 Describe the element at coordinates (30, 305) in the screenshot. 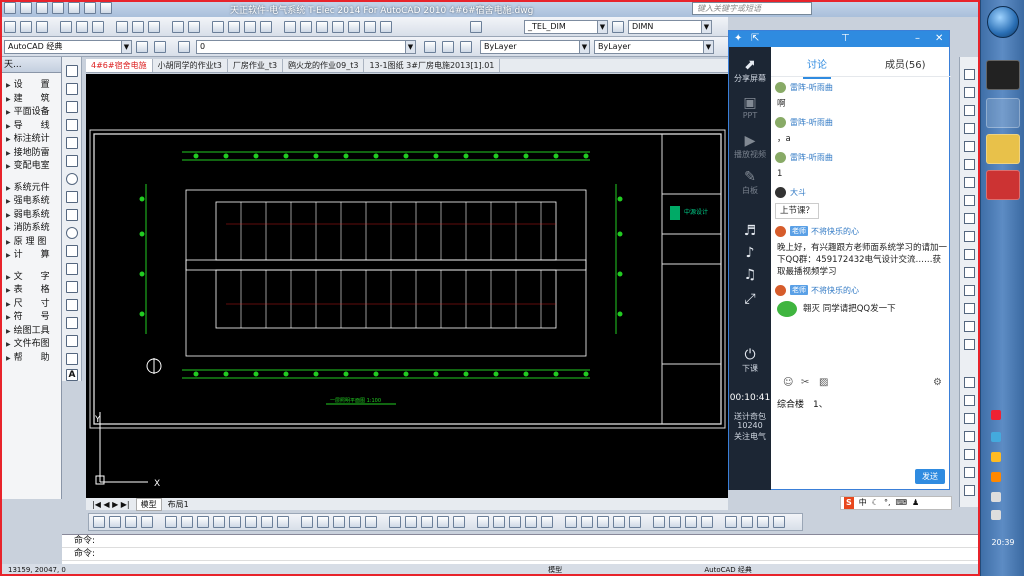

I see `menu-item-dimension: ▶ 尺 寸` at that location.